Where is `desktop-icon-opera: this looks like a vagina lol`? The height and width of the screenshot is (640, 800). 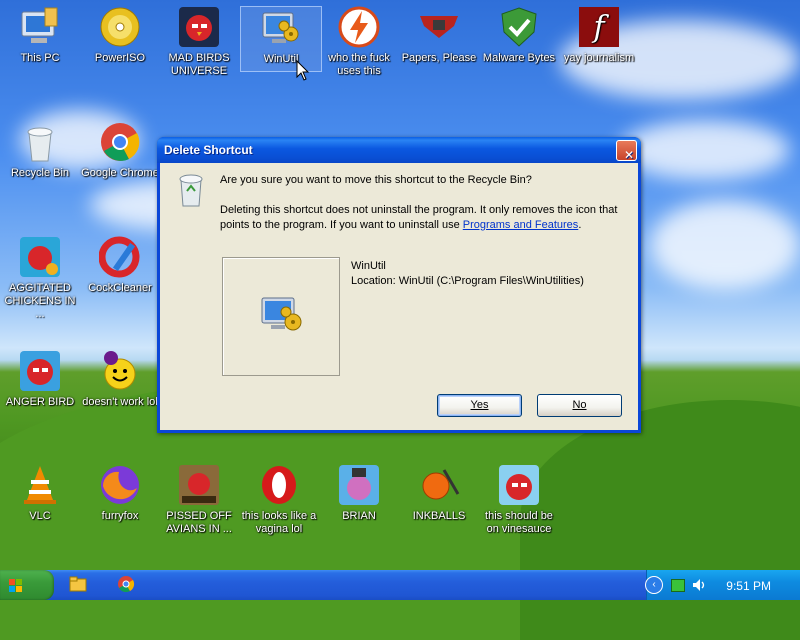
desktop-icon-opera: this looks like a vagina lol is located at coordinates (279, 500).